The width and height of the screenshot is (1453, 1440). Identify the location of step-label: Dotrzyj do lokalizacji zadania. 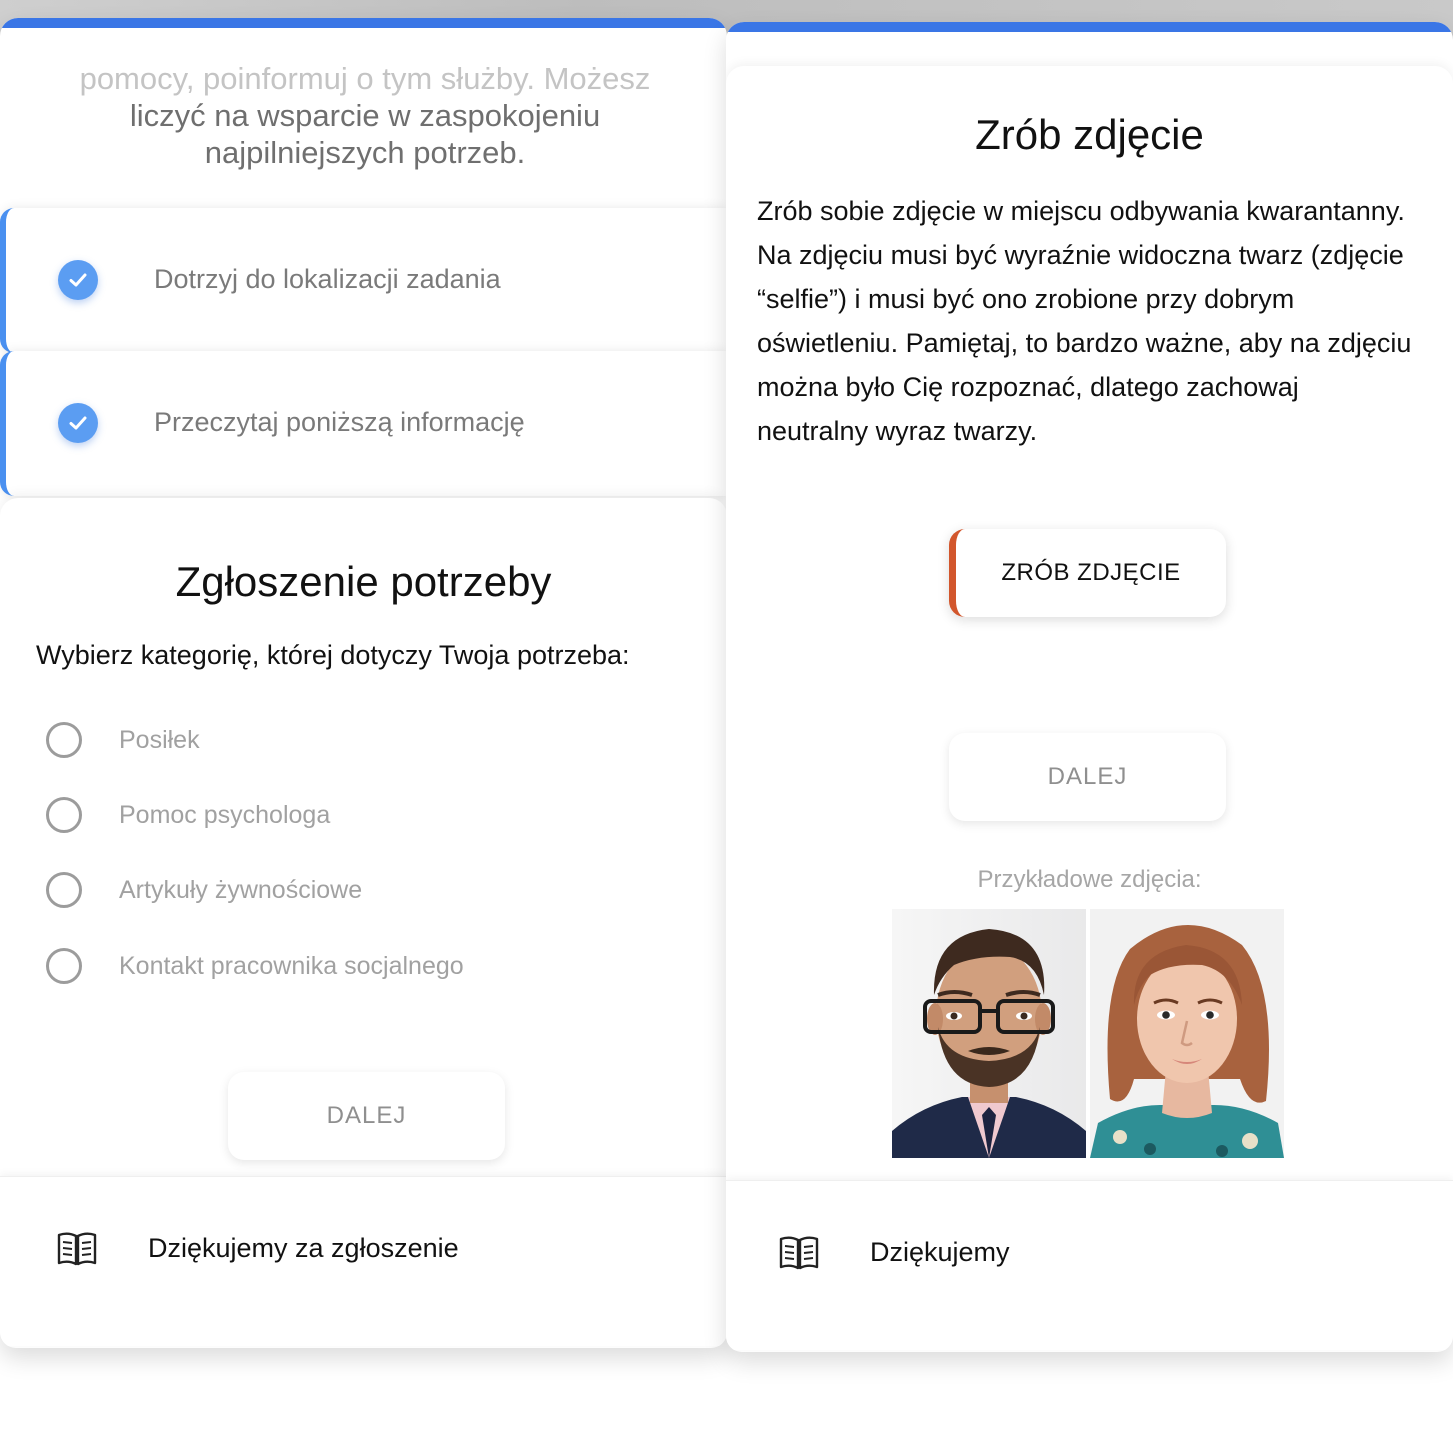
(327, 279).